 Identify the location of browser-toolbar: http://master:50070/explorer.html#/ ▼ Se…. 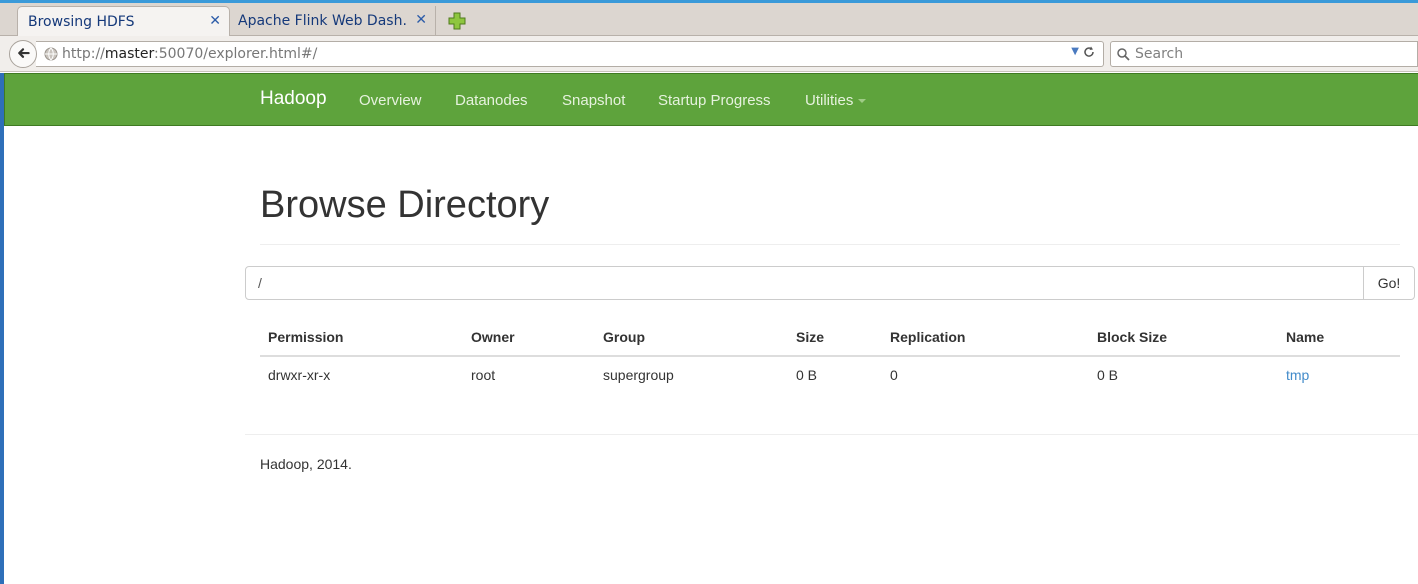
(709, 54).